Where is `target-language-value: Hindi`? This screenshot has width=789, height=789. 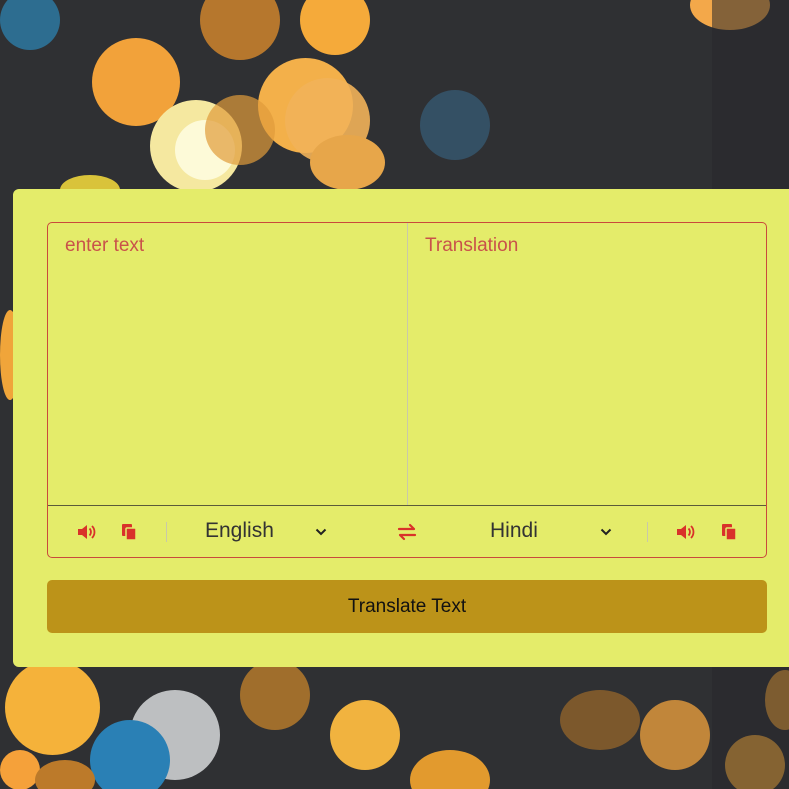 target-language-value: Hindi is located at coordinates (514, 530).